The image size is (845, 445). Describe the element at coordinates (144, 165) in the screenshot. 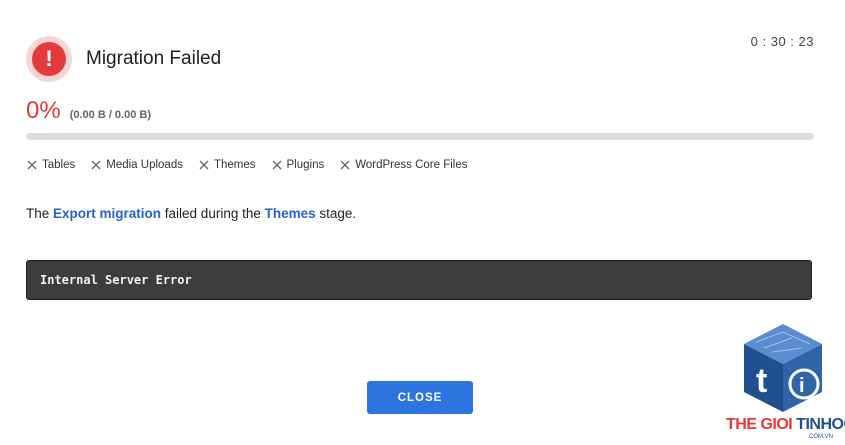

I see `stage-label: Media Uploads` at that location.